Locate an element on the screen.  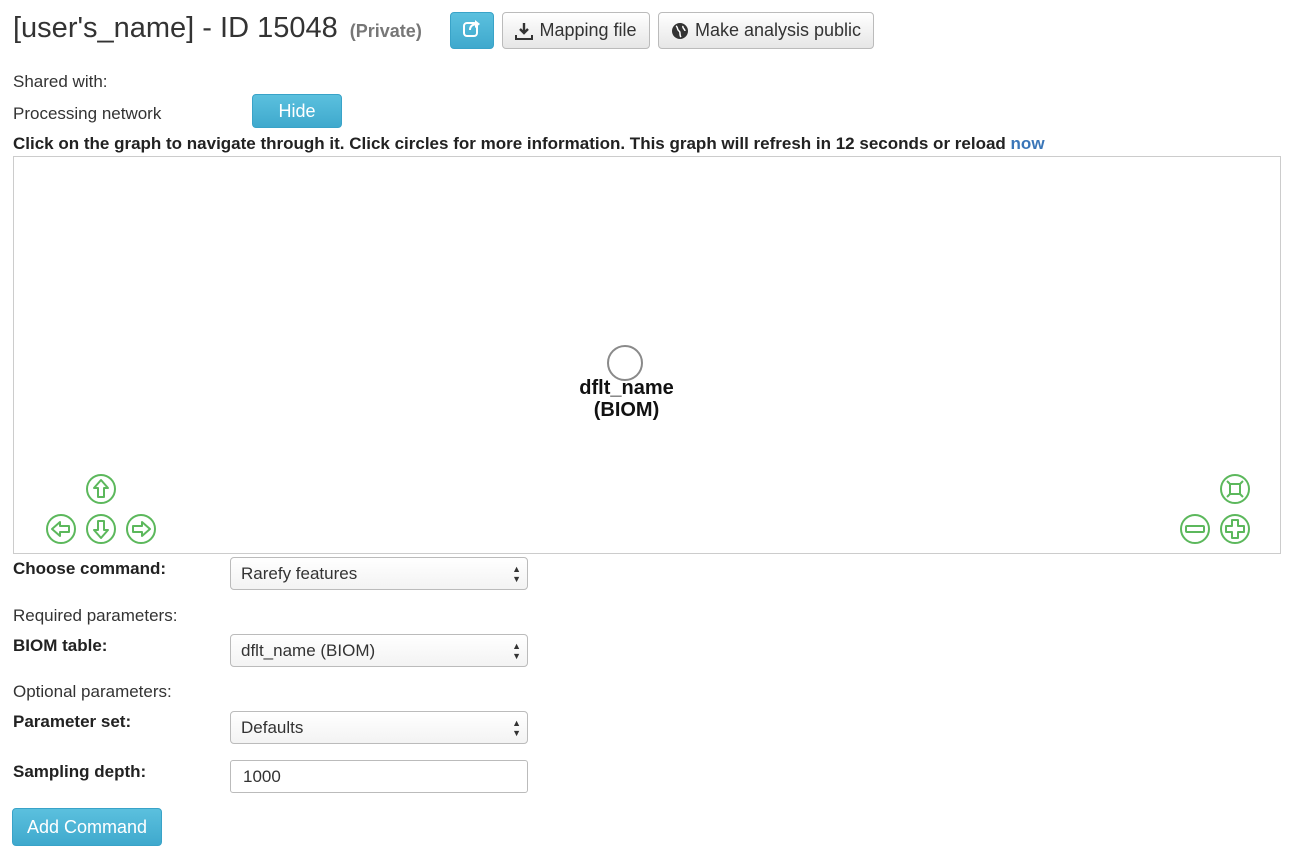
pan-down-button is located at coordinates (101, 529).